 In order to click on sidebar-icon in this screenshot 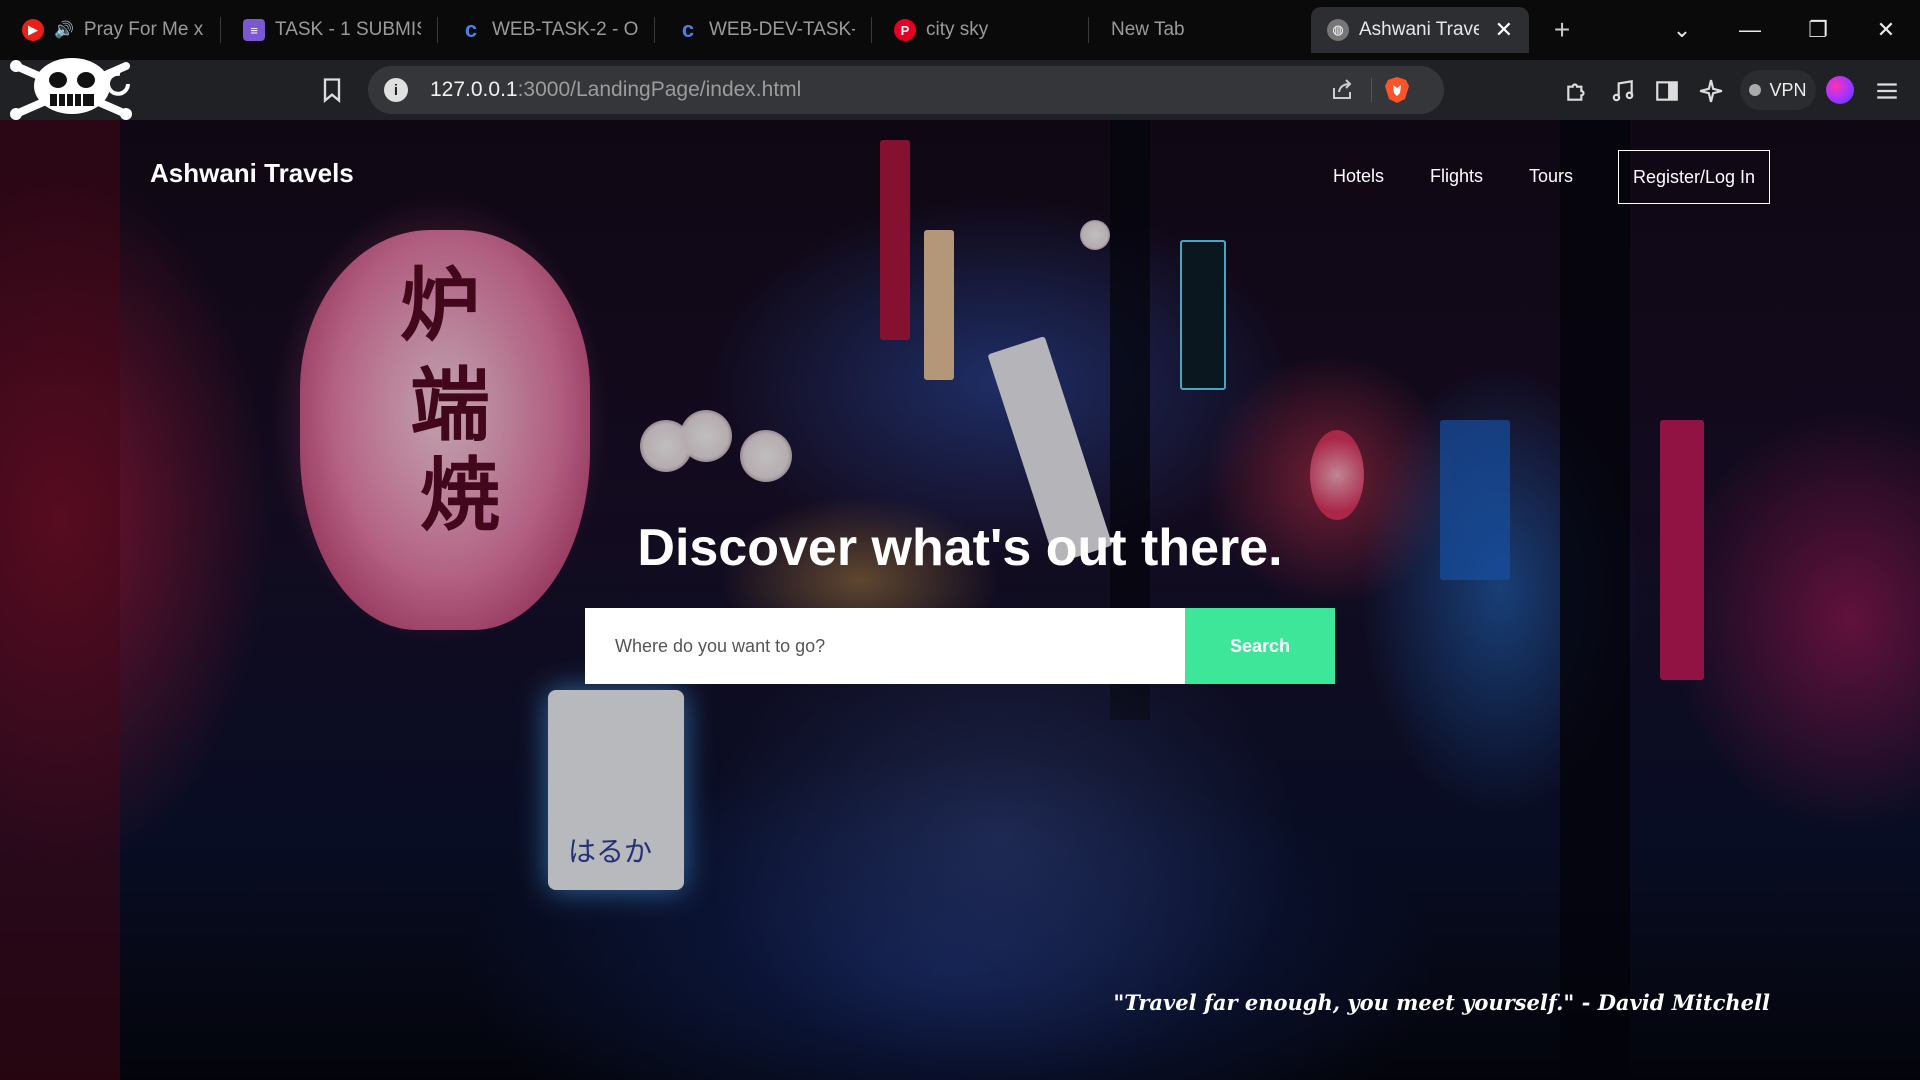, I will do `click(1667, 91)`.